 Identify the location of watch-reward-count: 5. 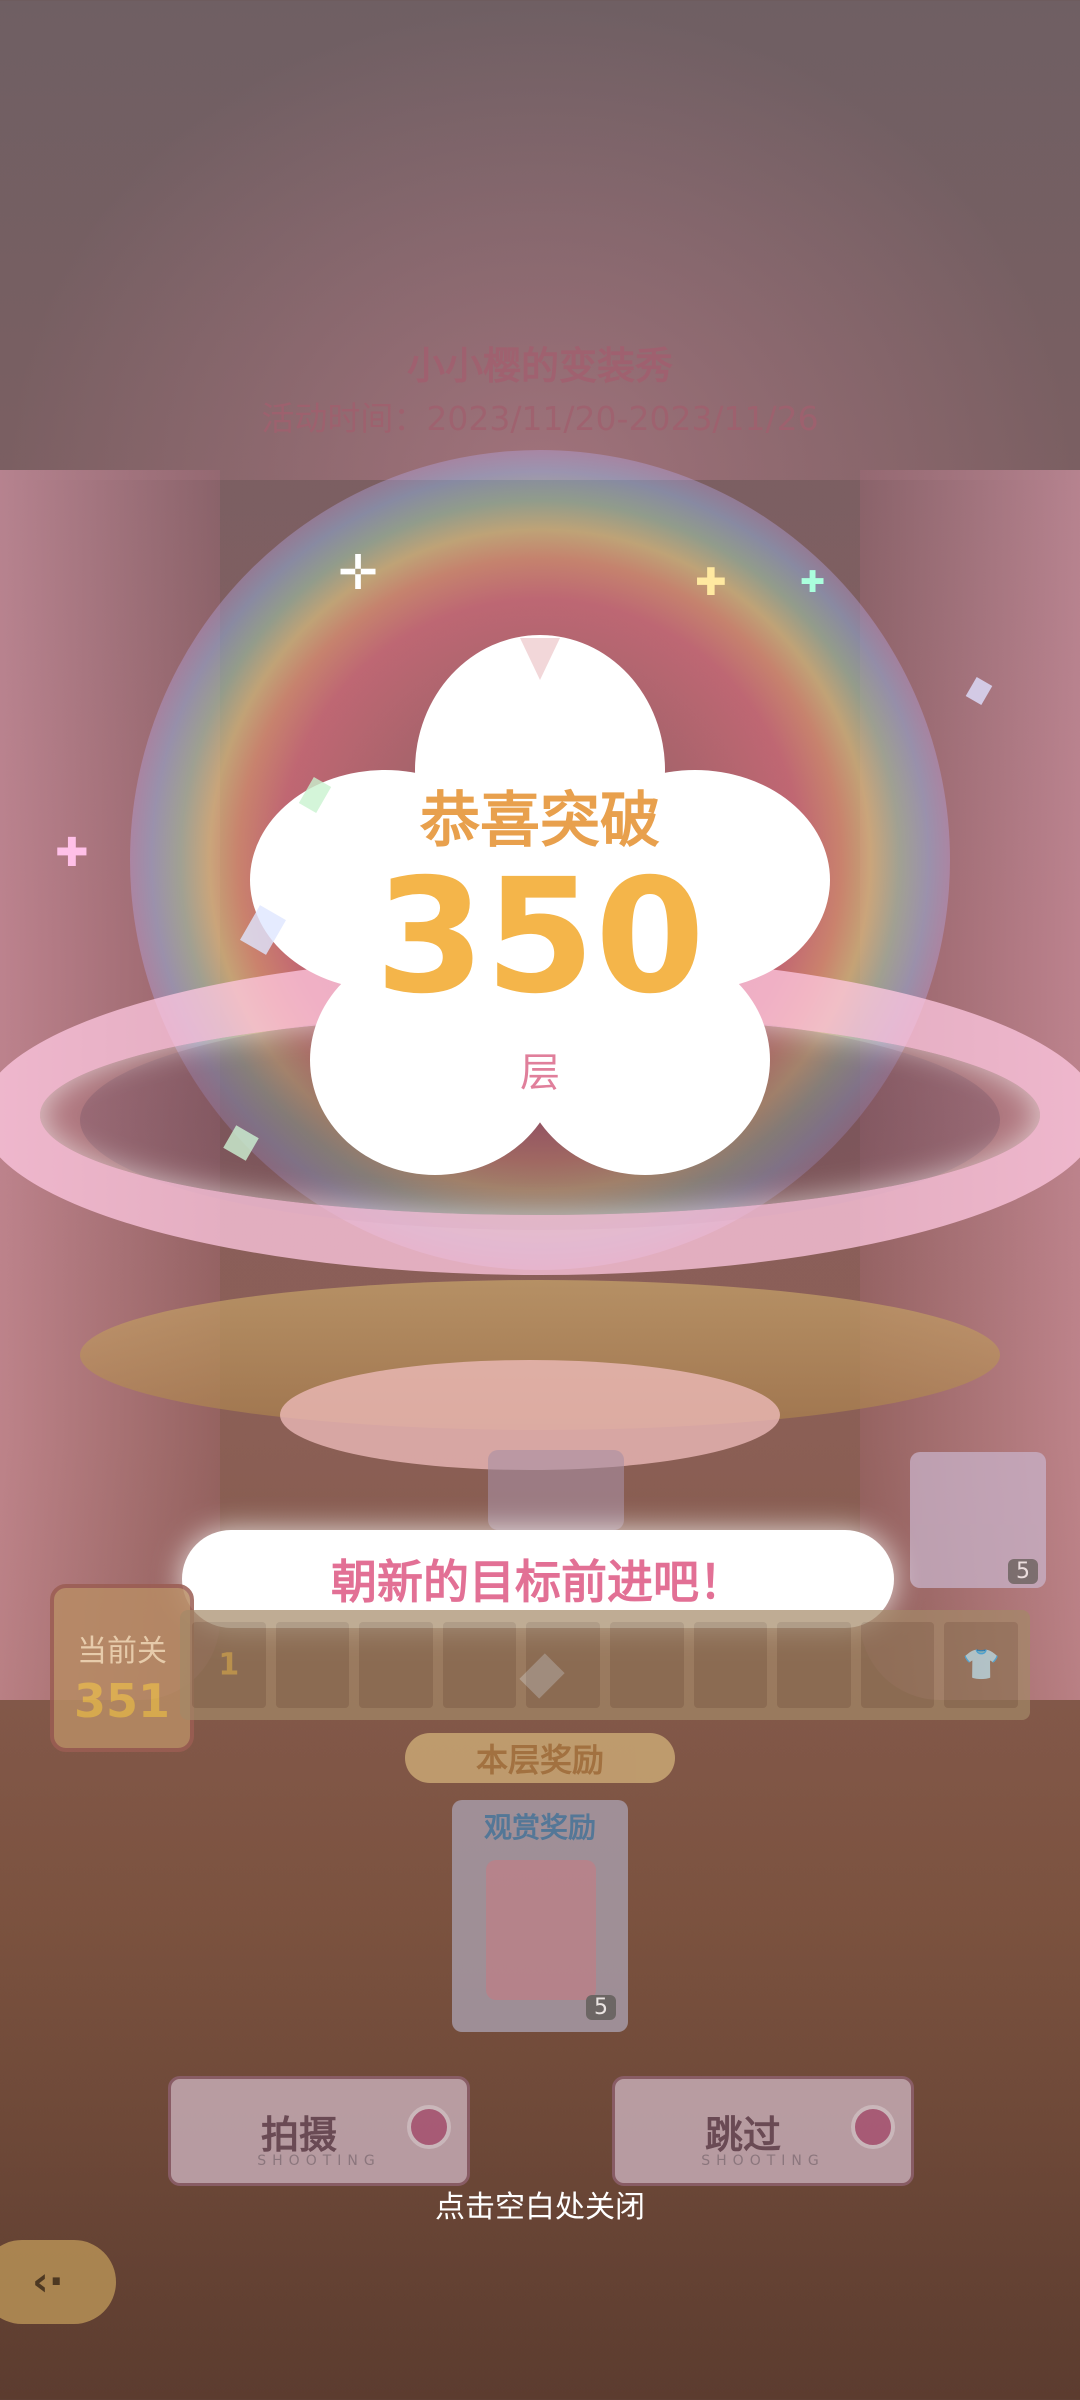
(601, 2007).